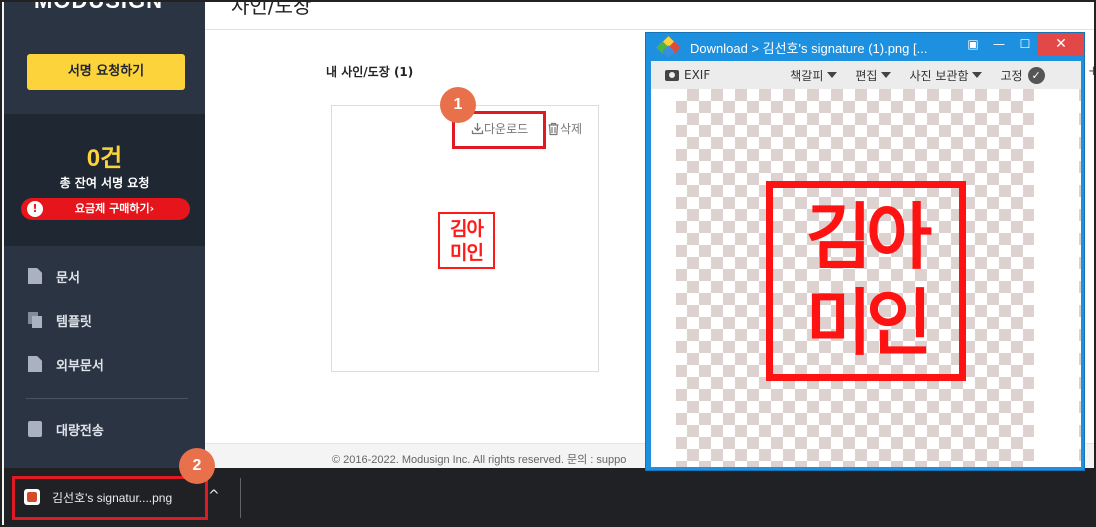  I want to click on chevron-up-icon: ^, so click(214, 496).